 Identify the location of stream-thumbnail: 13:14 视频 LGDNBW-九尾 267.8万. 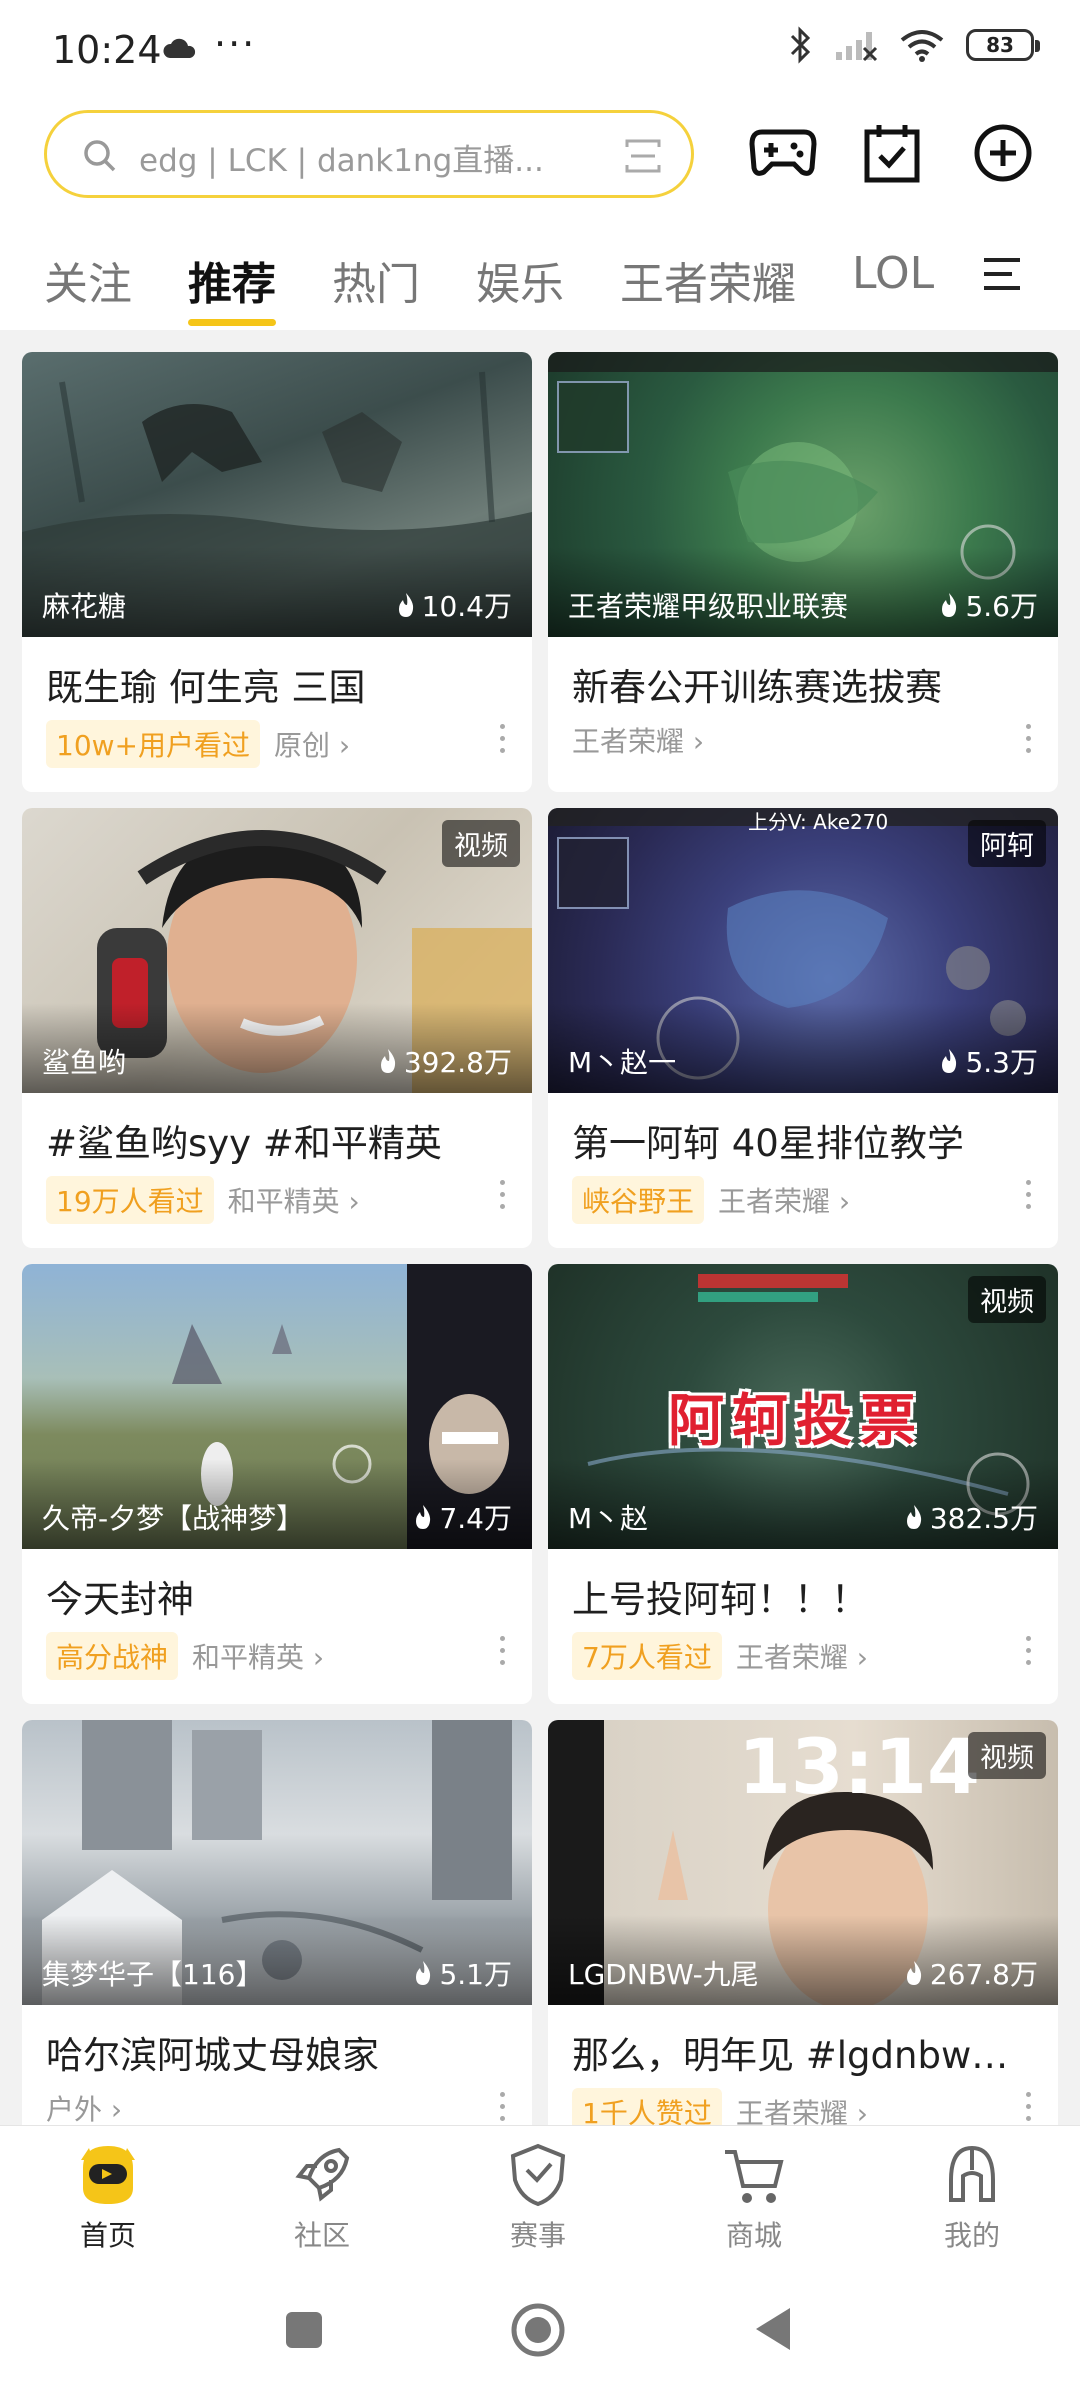
(803, 1862).